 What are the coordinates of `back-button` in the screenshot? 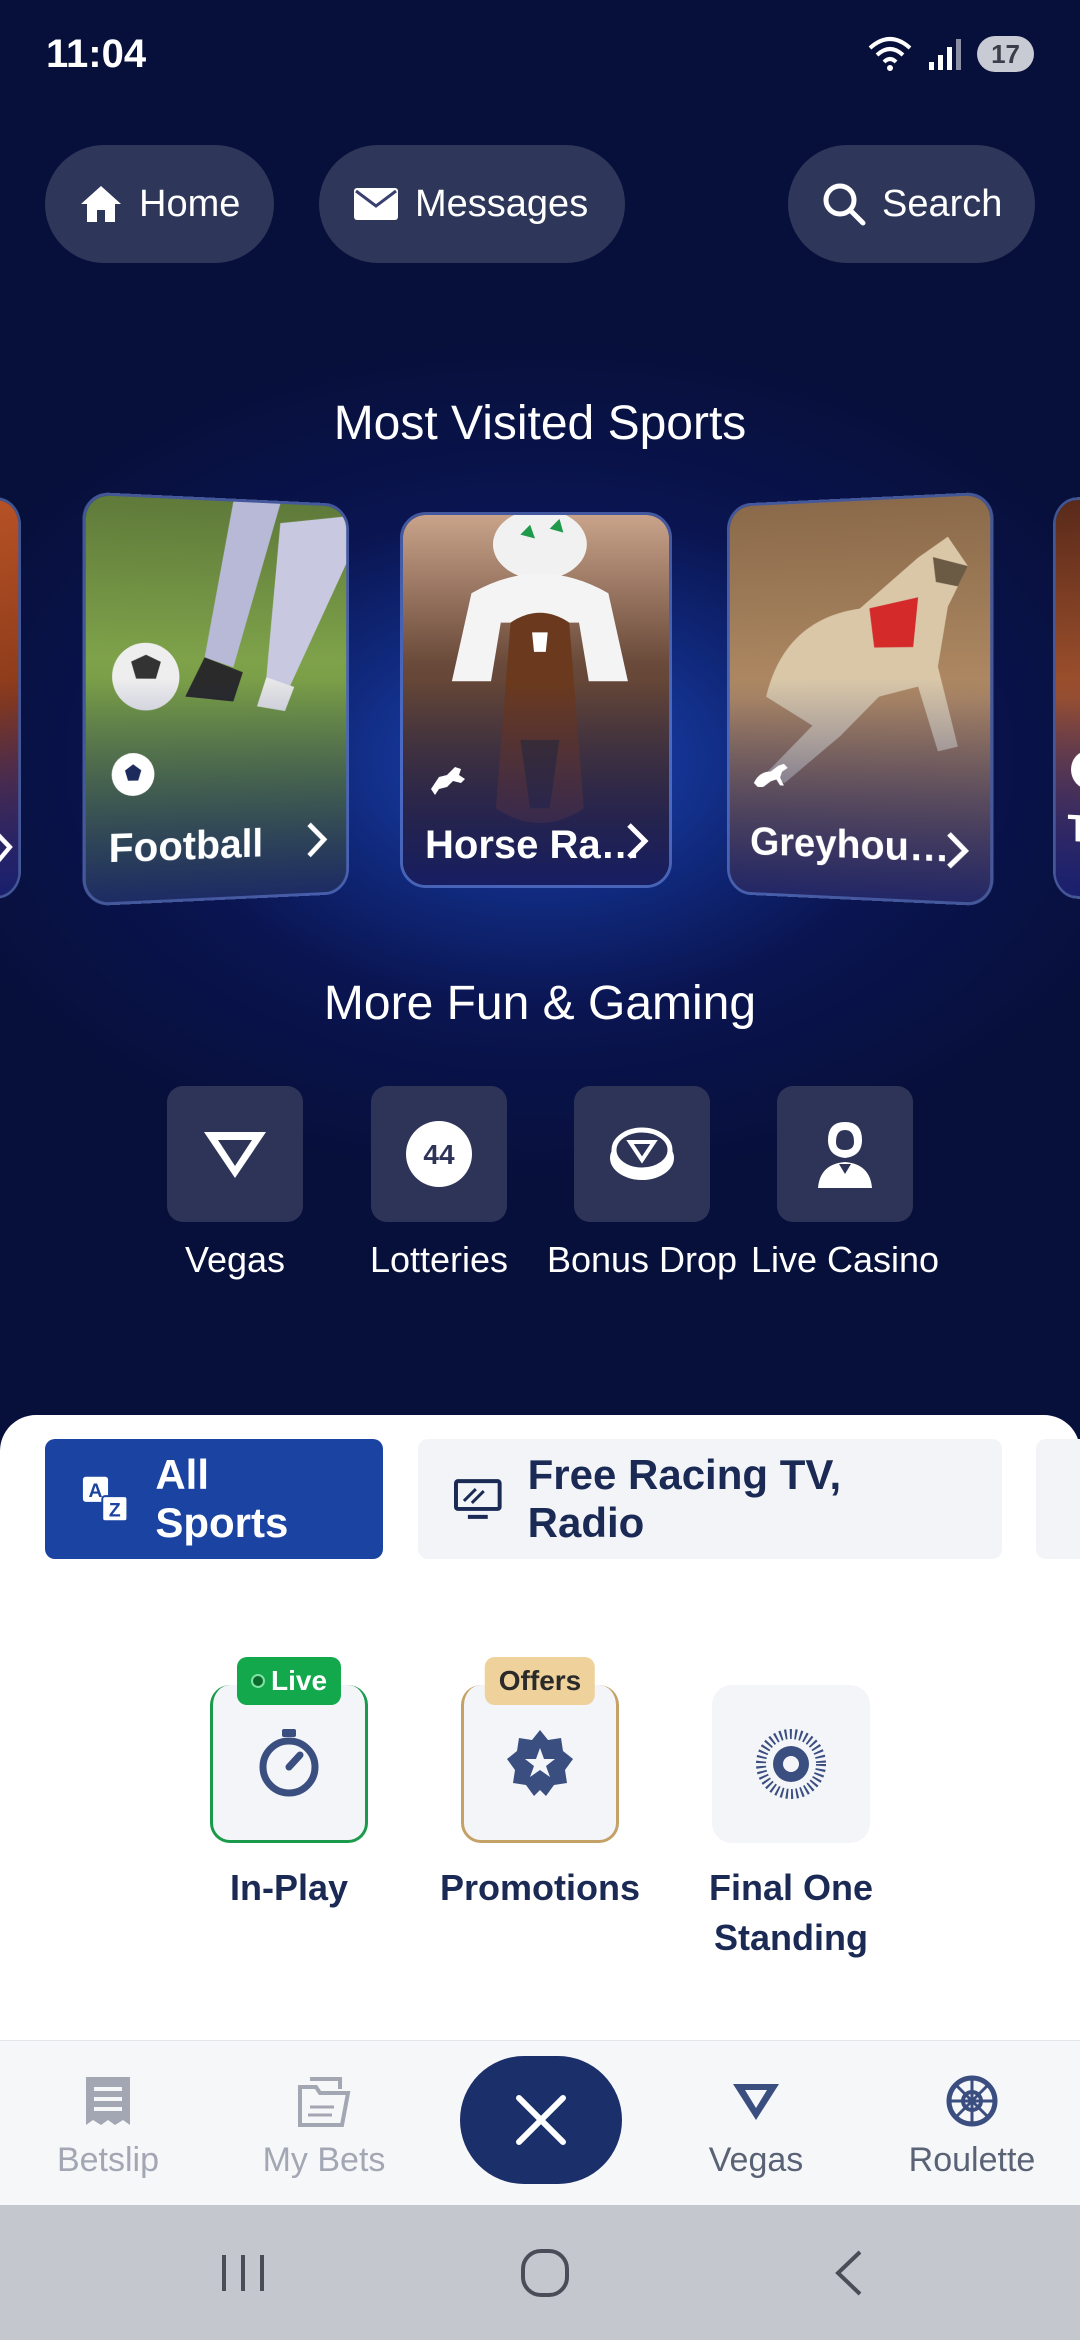 It's located at (848, 2273).